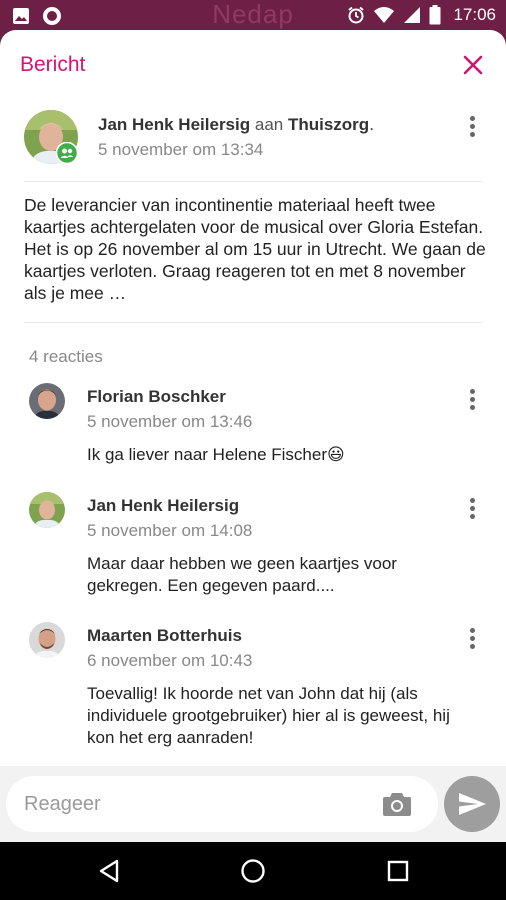 The image size is (506, 900). Describe the element at coordinates (371, 124) in the screenshot. I see `post-recipient-period: .` at that location.